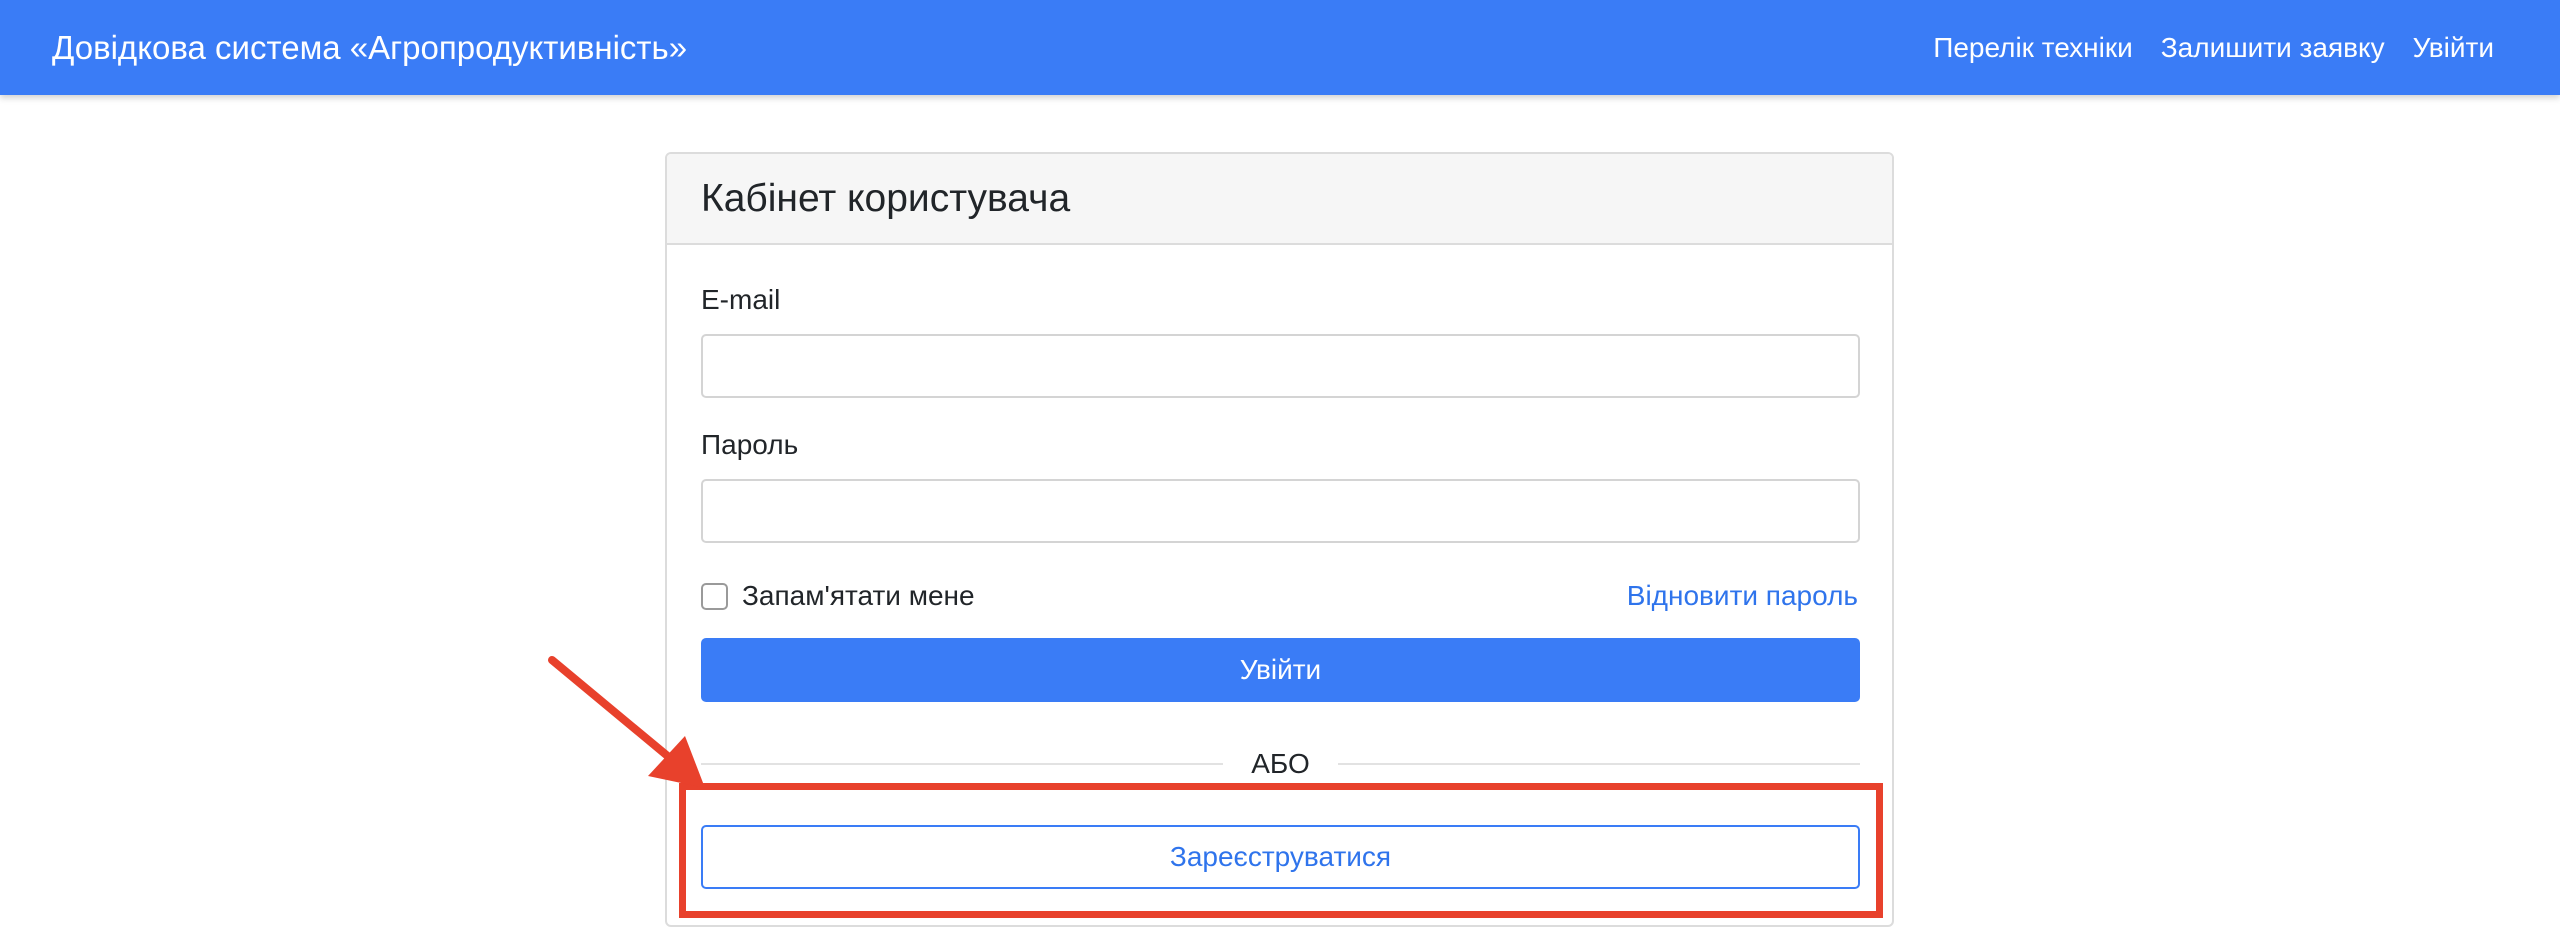 The height and width of the screenshot is (936, 2560). I want to click on email-field, so click(1280, 366).